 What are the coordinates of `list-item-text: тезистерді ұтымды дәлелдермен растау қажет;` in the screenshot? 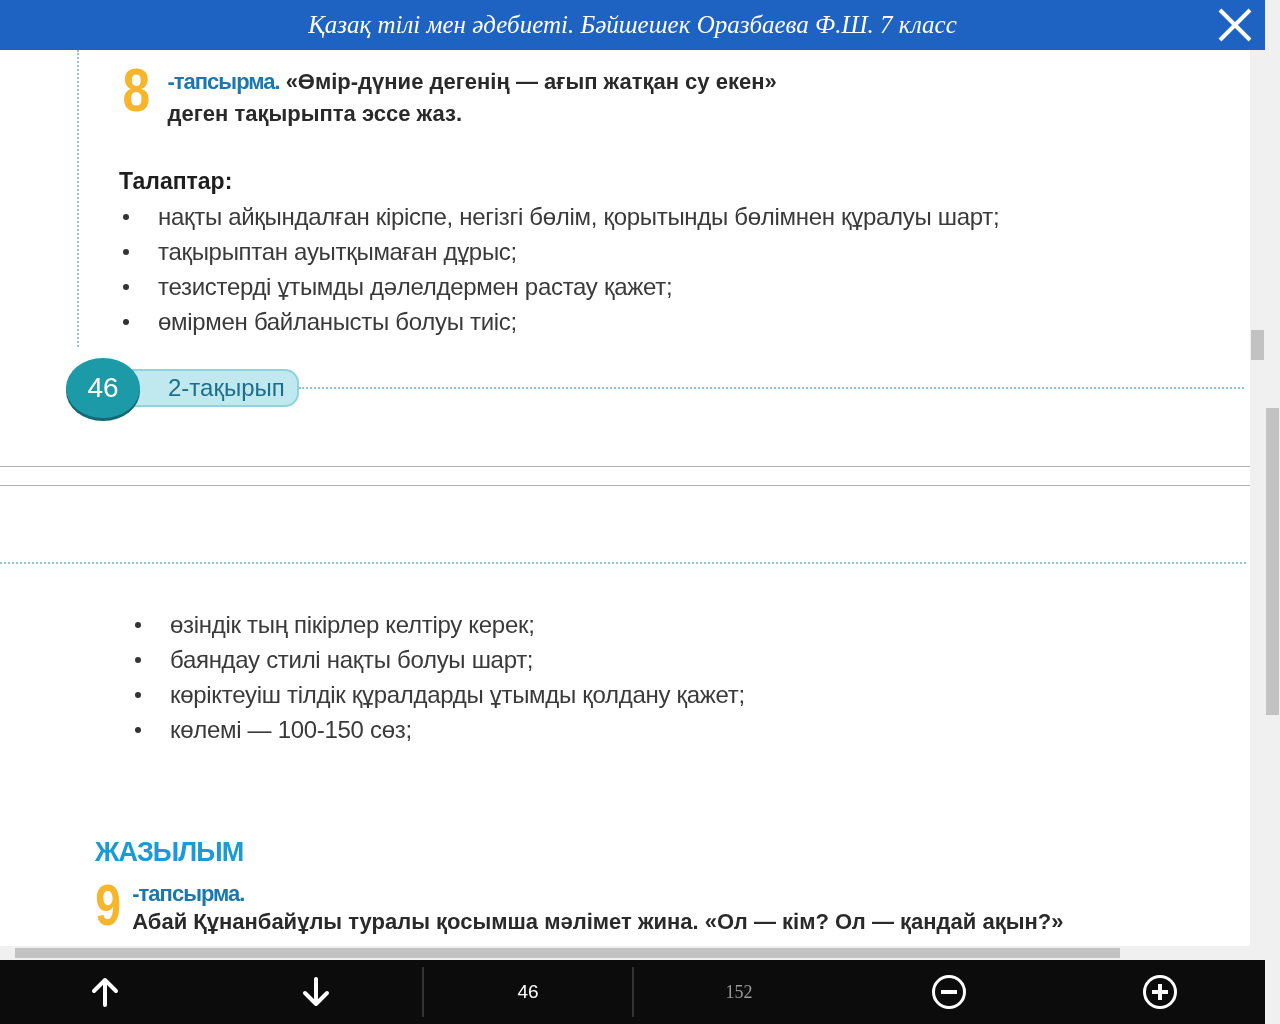 It's located at (415, 286).